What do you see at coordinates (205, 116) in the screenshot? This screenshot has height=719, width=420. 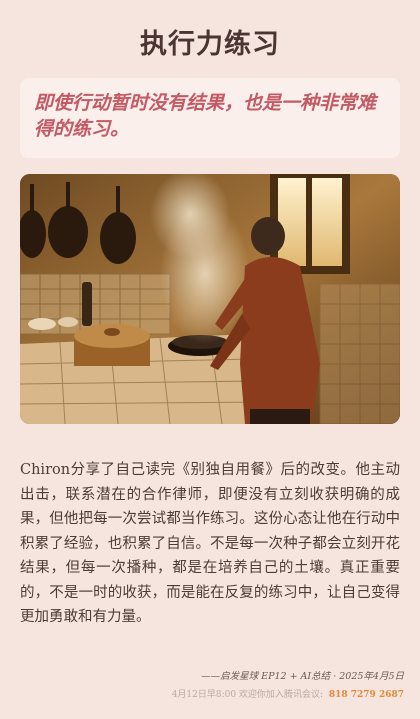 I see `quote-text: 即使行动暂时没有结果，也是一种非常难得的练习。` at bounding box center [205, 116].